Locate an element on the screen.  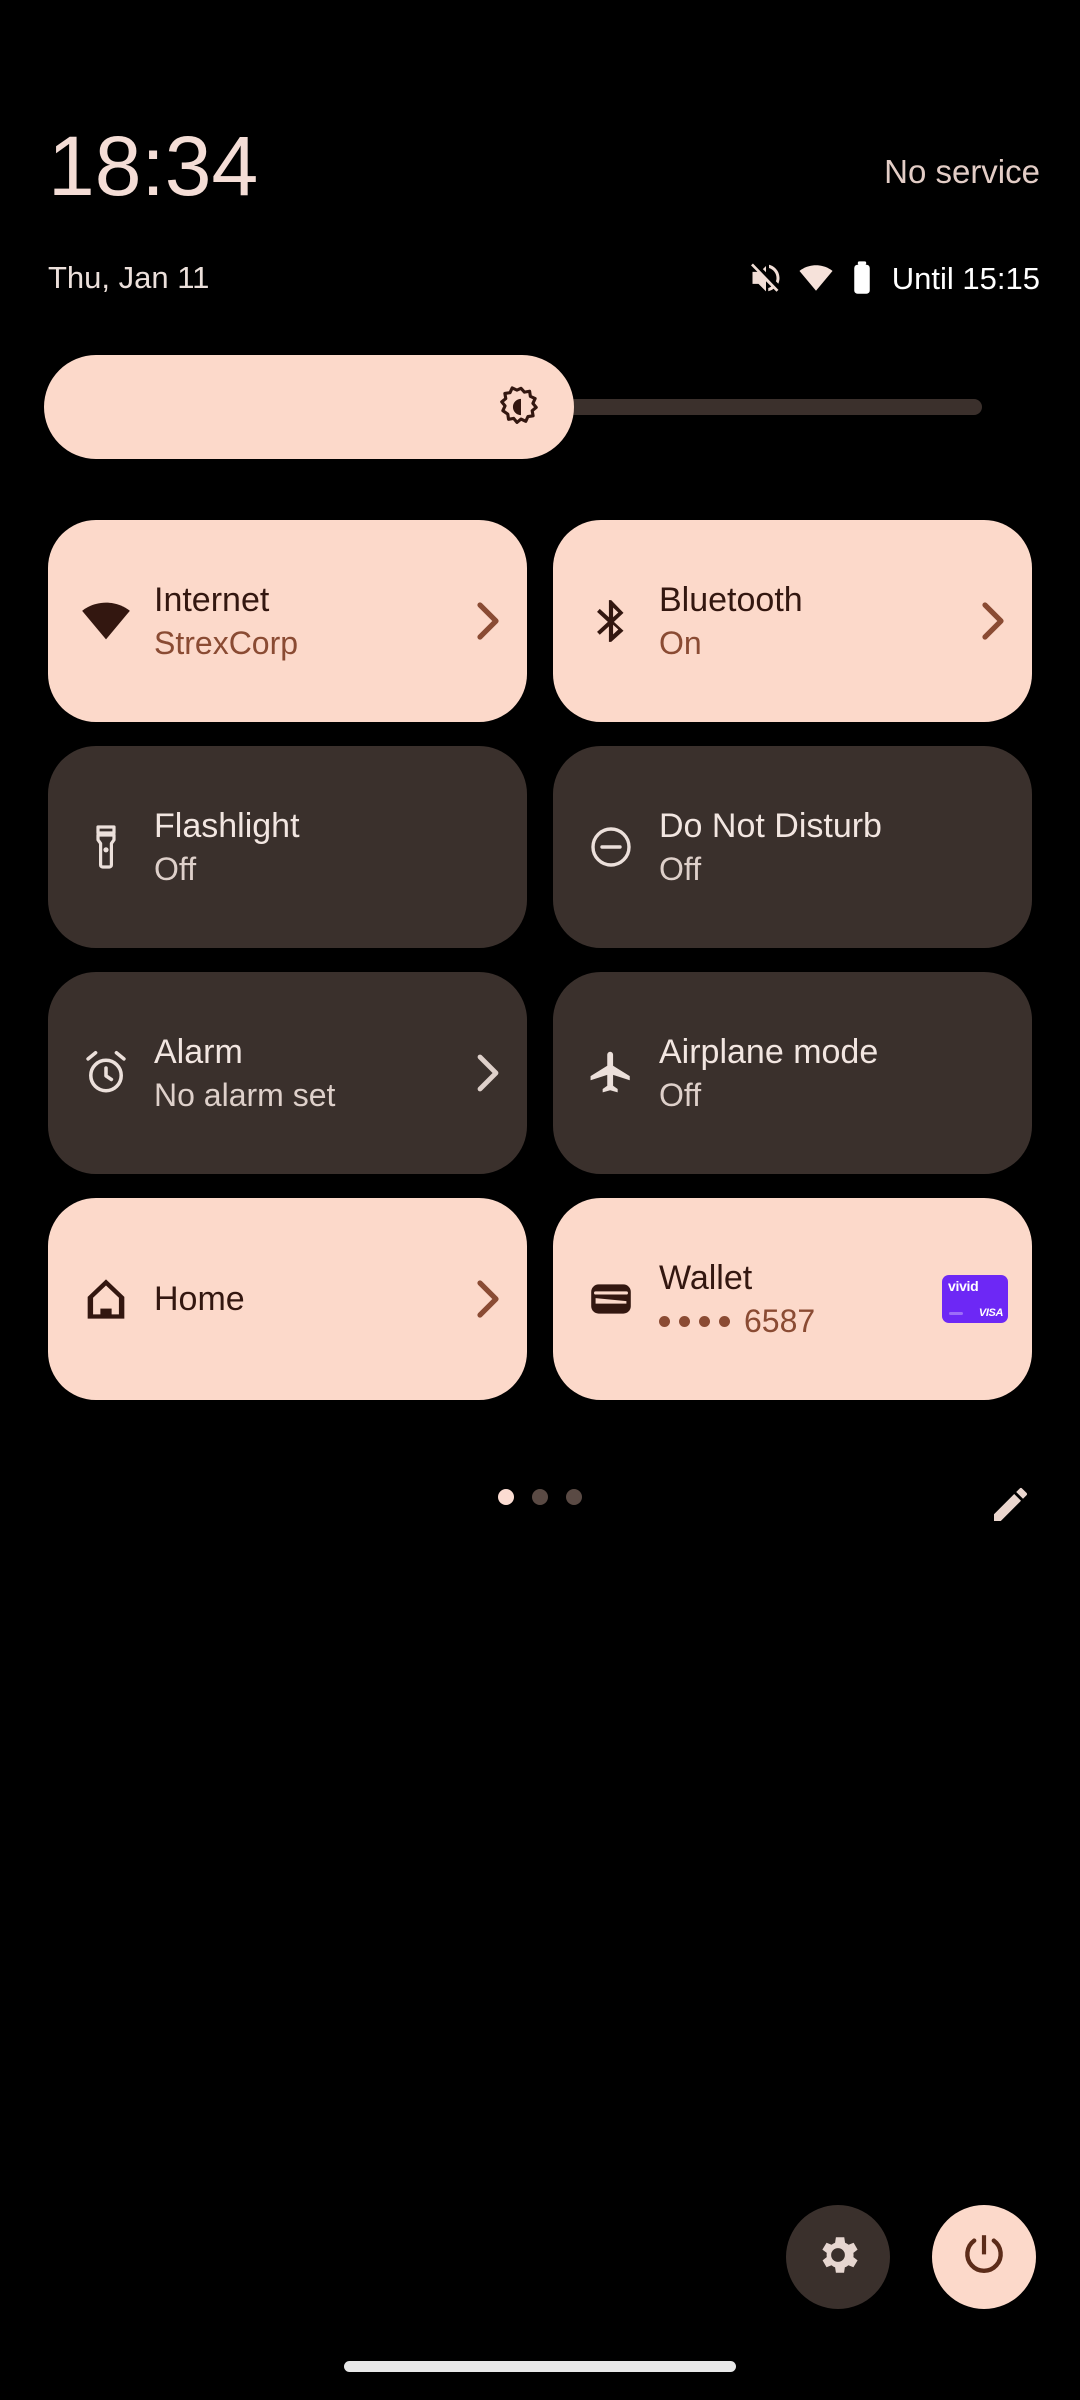
power-button is located at coordinates (984, 2257).